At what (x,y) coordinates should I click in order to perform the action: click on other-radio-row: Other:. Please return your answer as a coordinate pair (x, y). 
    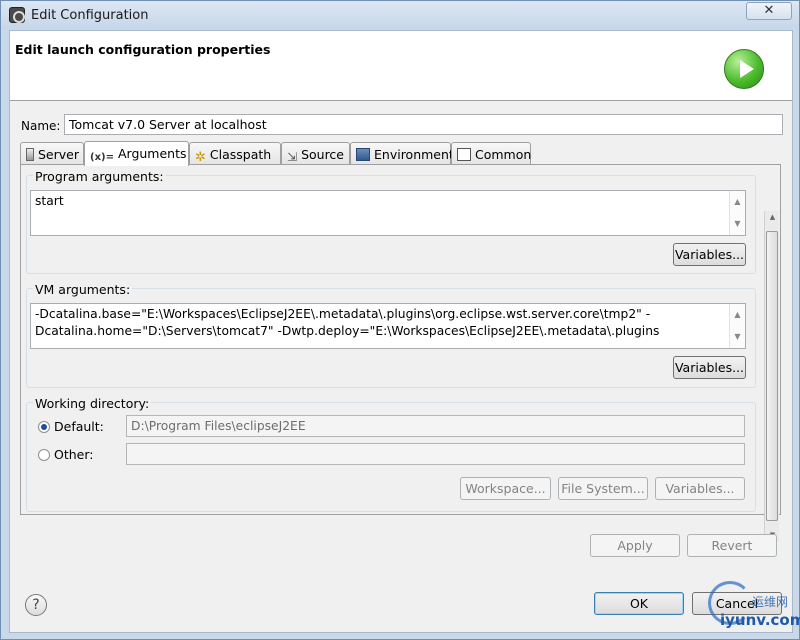
    Looking at the image, I should click on (65, 454).